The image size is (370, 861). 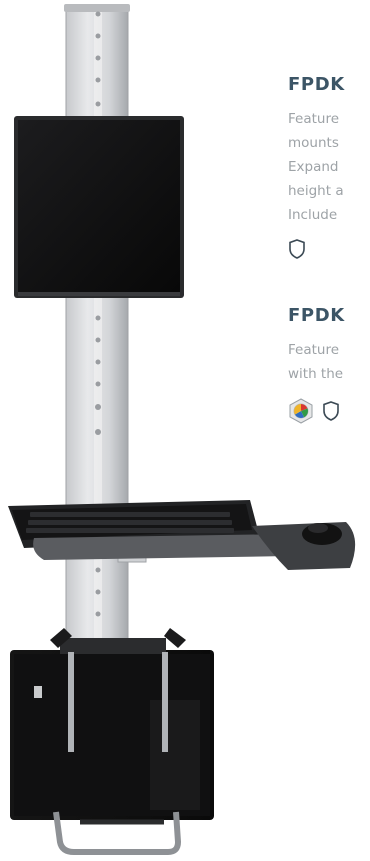 I want to click on monitor, so click(x=99, y=207).